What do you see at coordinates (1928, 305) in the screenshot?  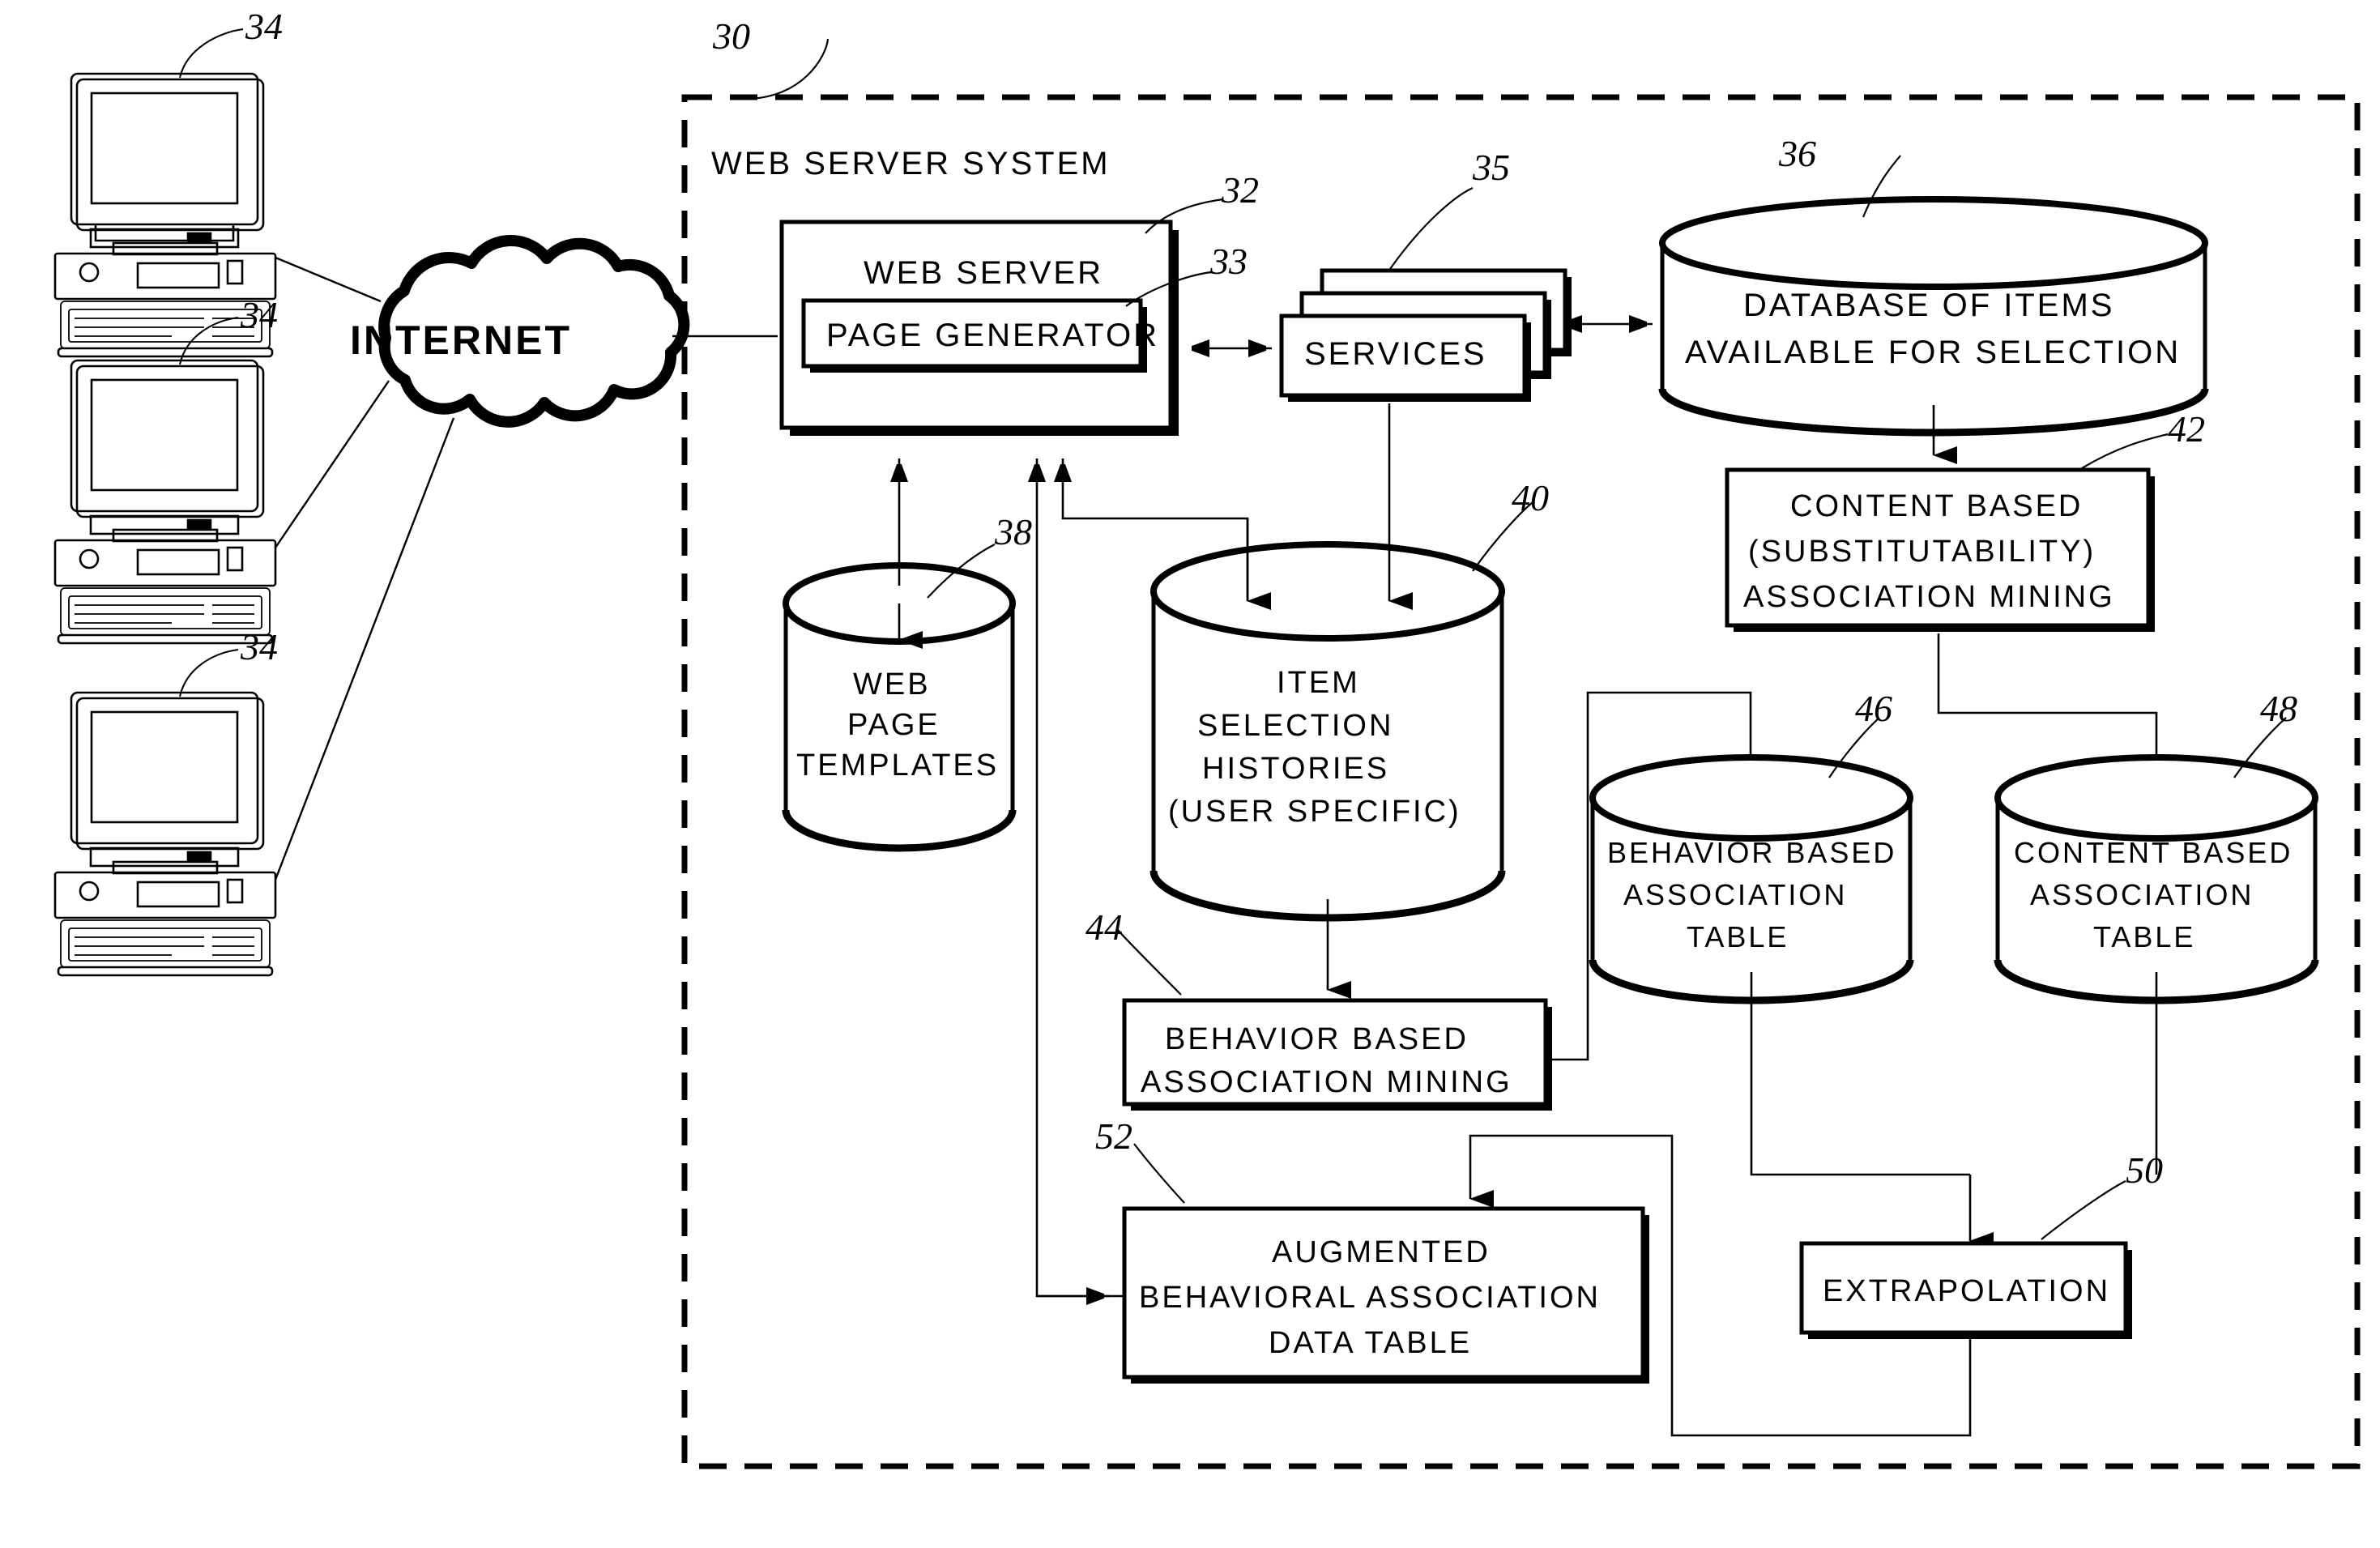 I see `item-db-label-1: DATABASE OF ITEMS` at bounding box center [1928, 305].